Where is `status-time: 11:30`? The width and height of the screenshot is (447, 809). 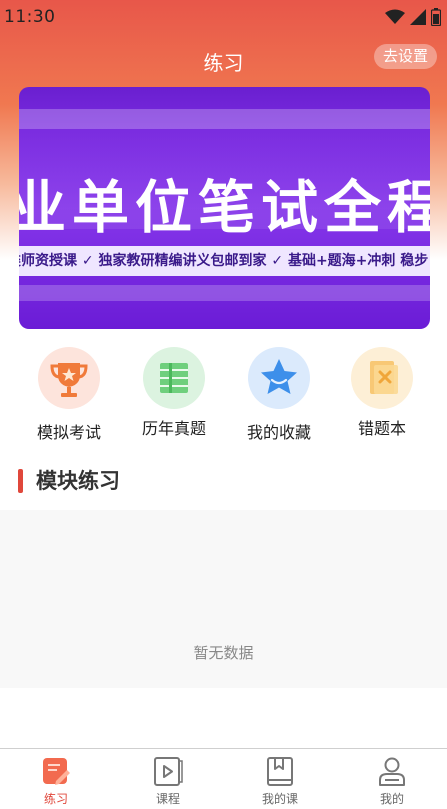 status-time: 11:30 is located at coordinates (30, 17).